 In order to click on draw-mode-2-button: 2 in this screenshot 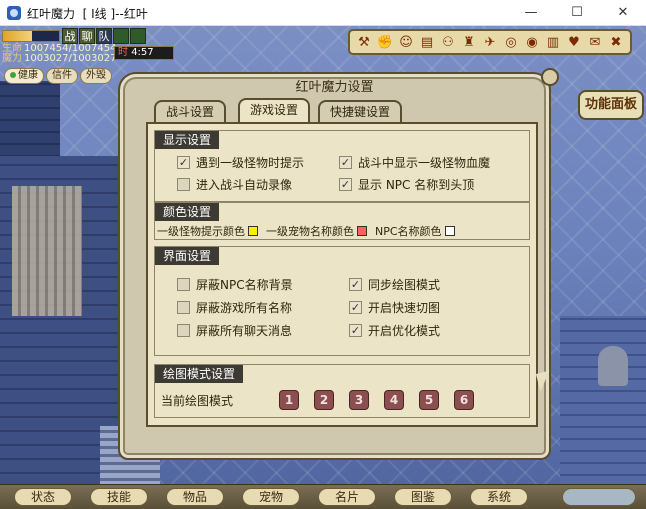, I will do `click(324, 400)`.